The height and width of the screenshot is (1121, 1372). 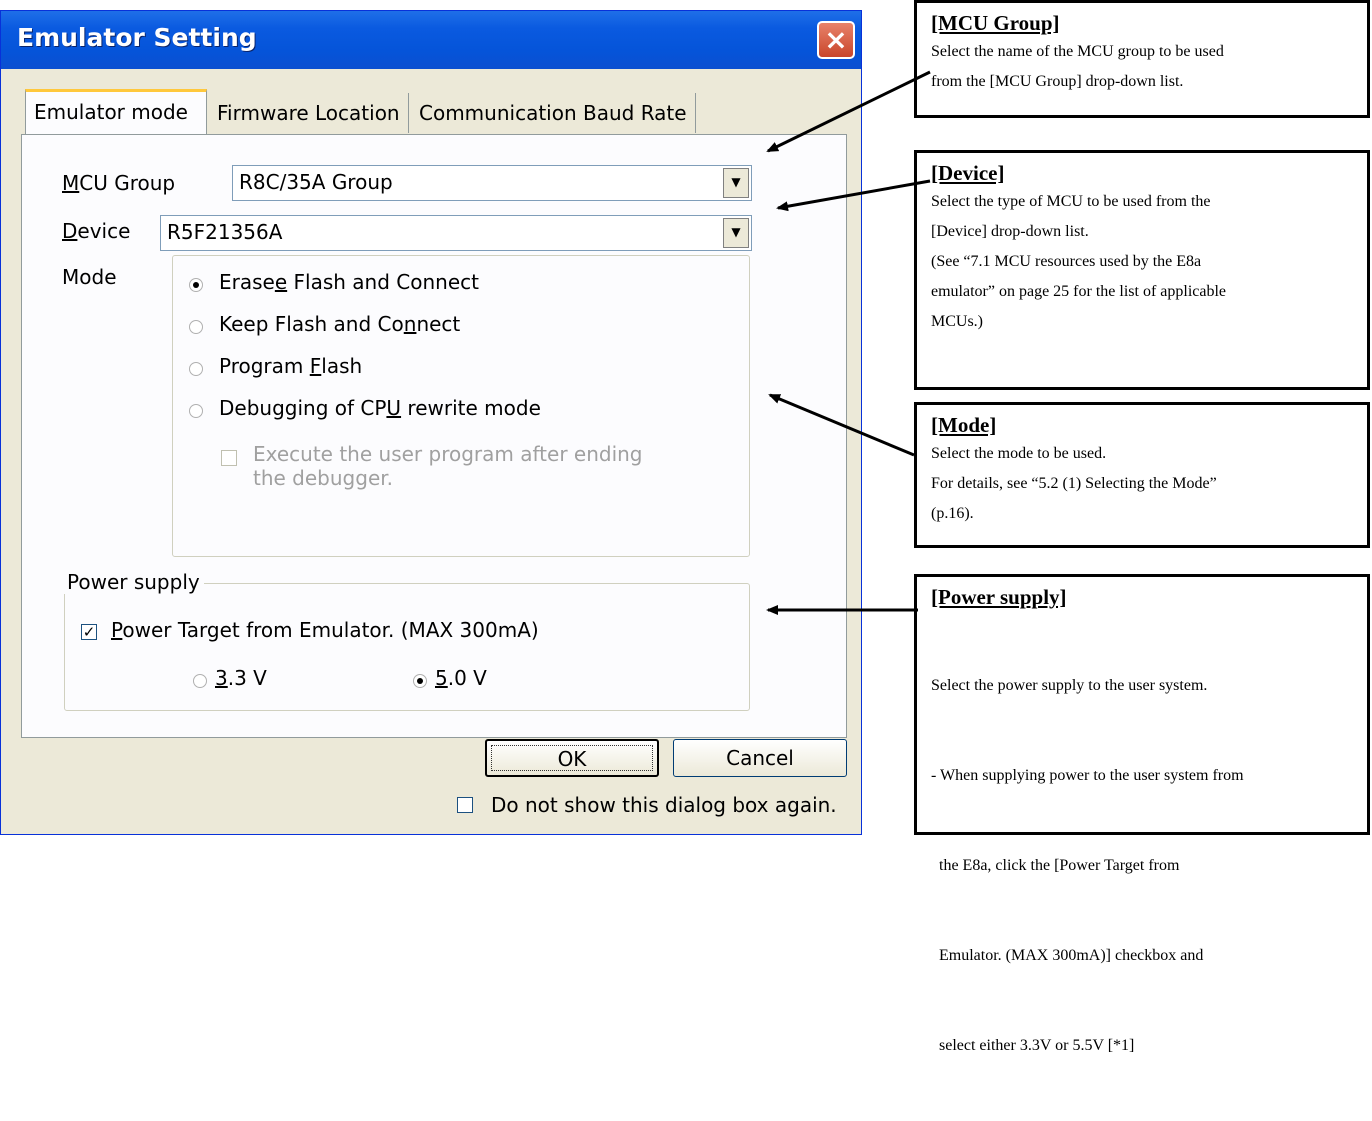 What do you see at coordinates (848, 111) in the screenshot?
I see `arrow-mcu-group` at bounding box center [848, 111].